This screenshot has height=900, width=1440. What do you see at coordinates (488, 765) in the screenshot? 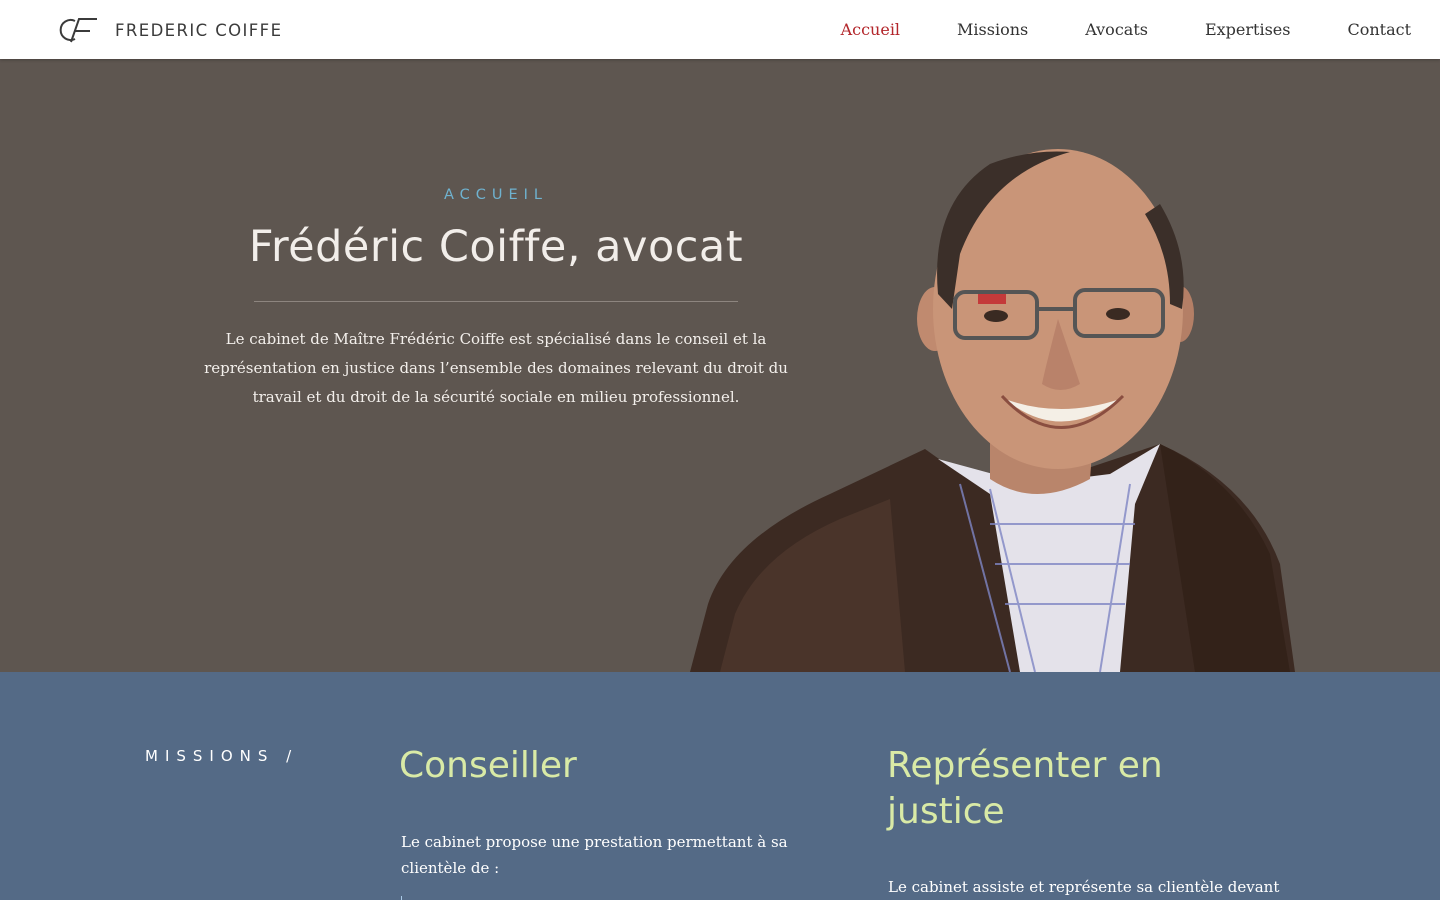
I see `mission-title-conseiller: Conseiller` at bounding box center [488, 765].